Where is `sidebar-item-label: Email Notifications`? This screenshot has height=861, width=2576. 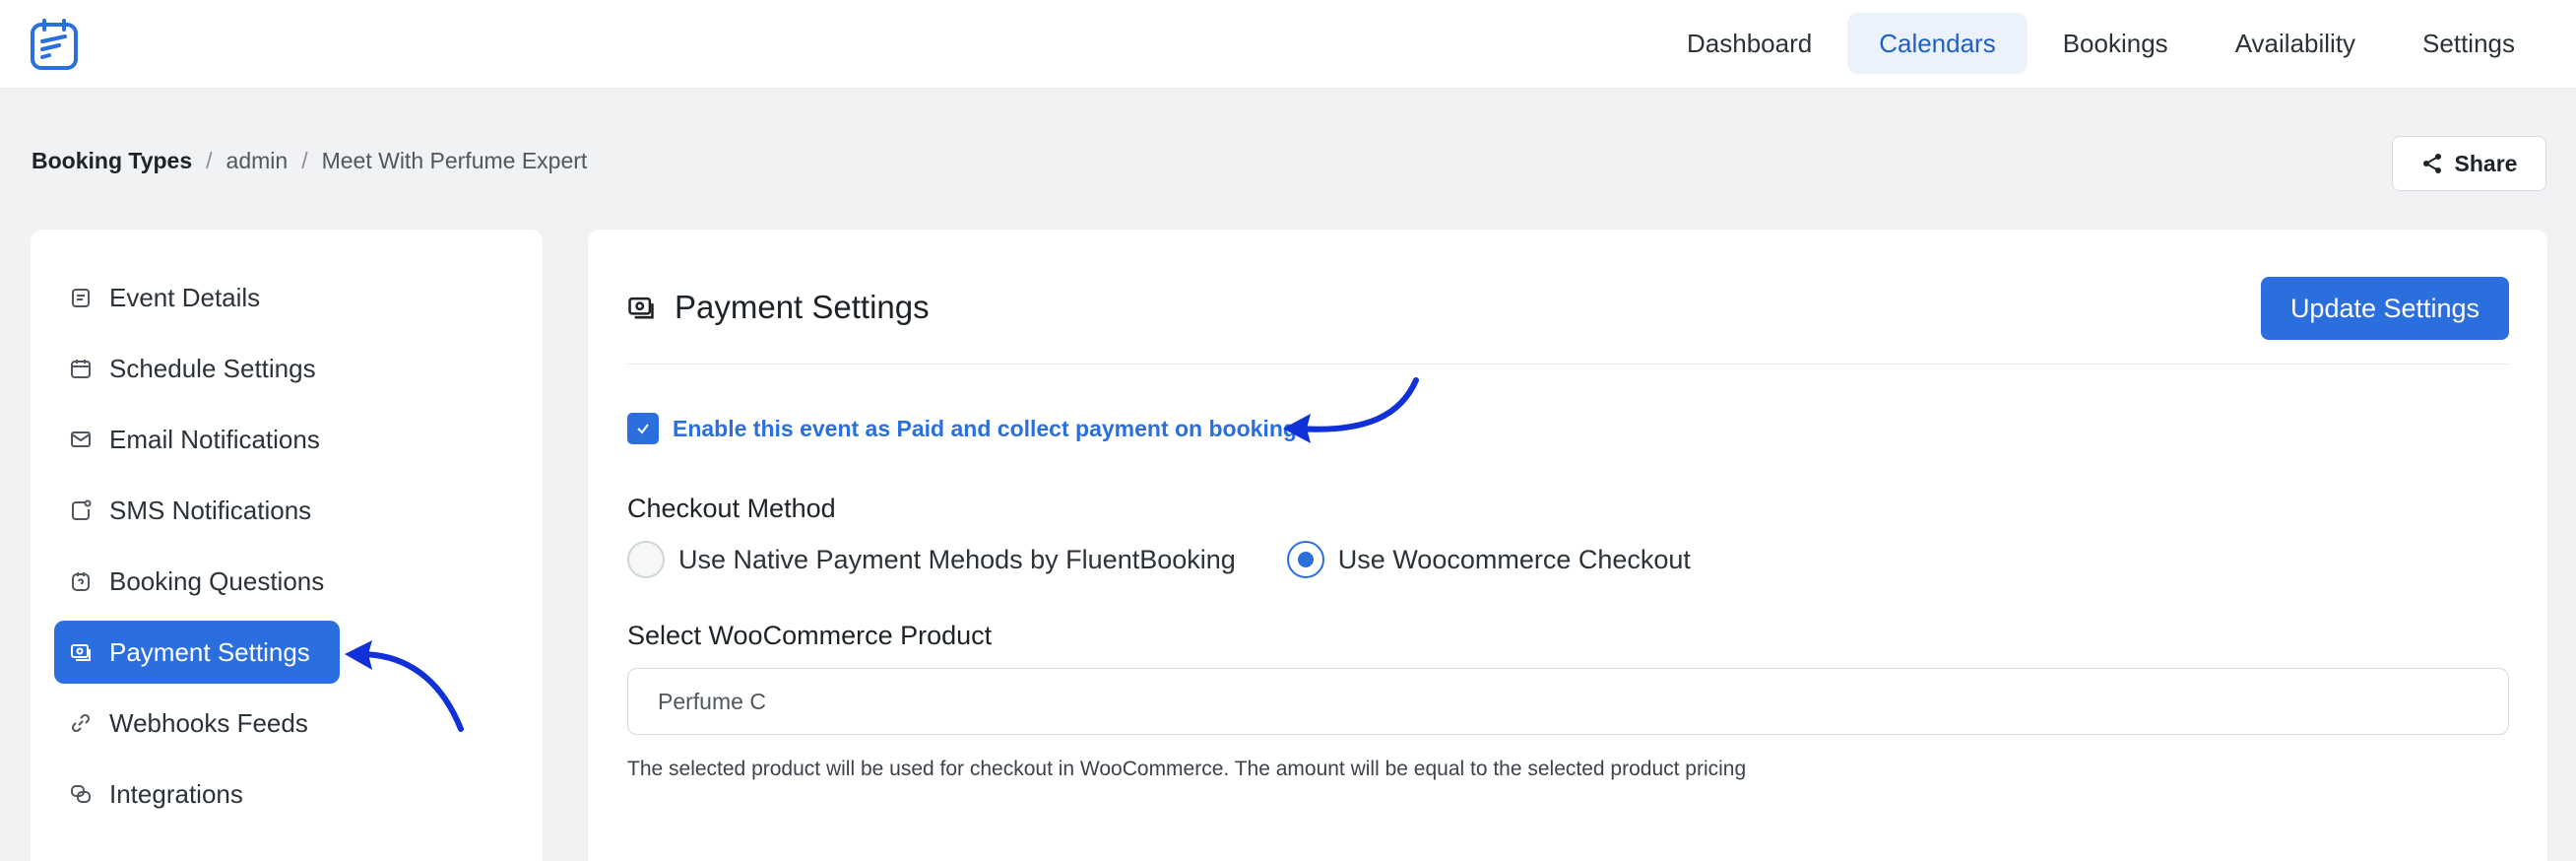
sidebar-item-label: Email Notifications is located at coordinates (214, 439).